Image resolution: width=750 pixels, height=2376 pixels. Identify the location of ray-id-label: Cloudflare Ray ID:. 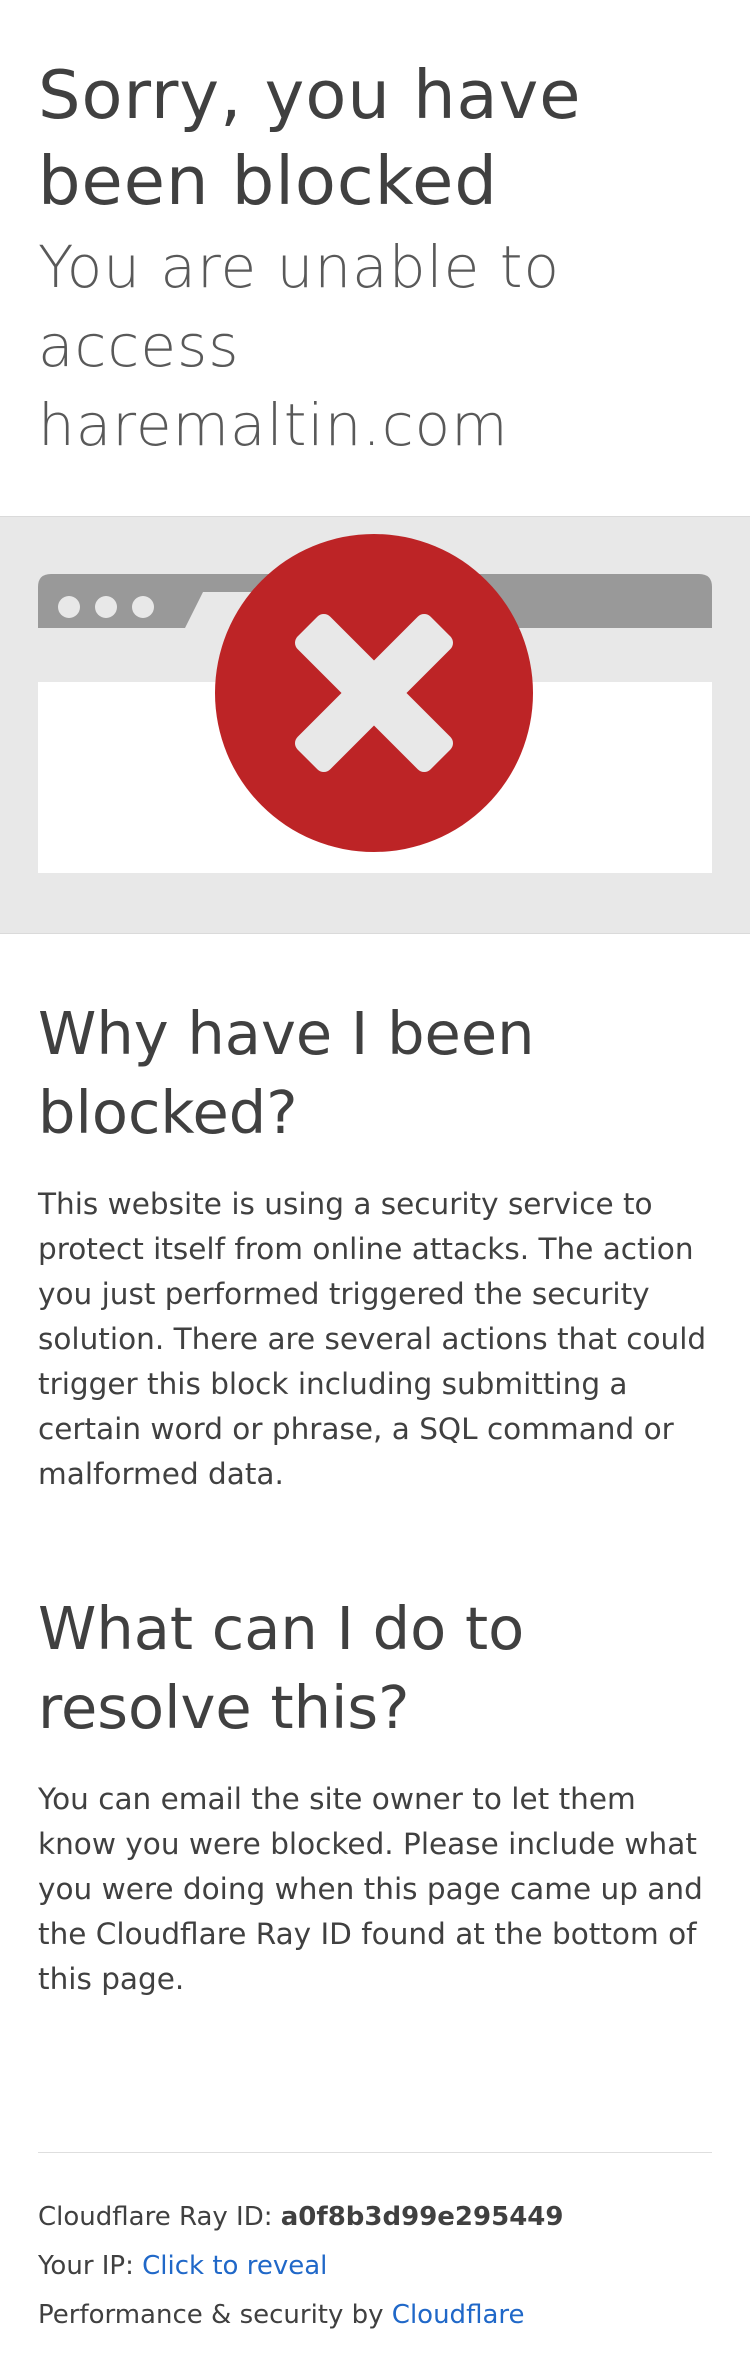
(155, 2217).